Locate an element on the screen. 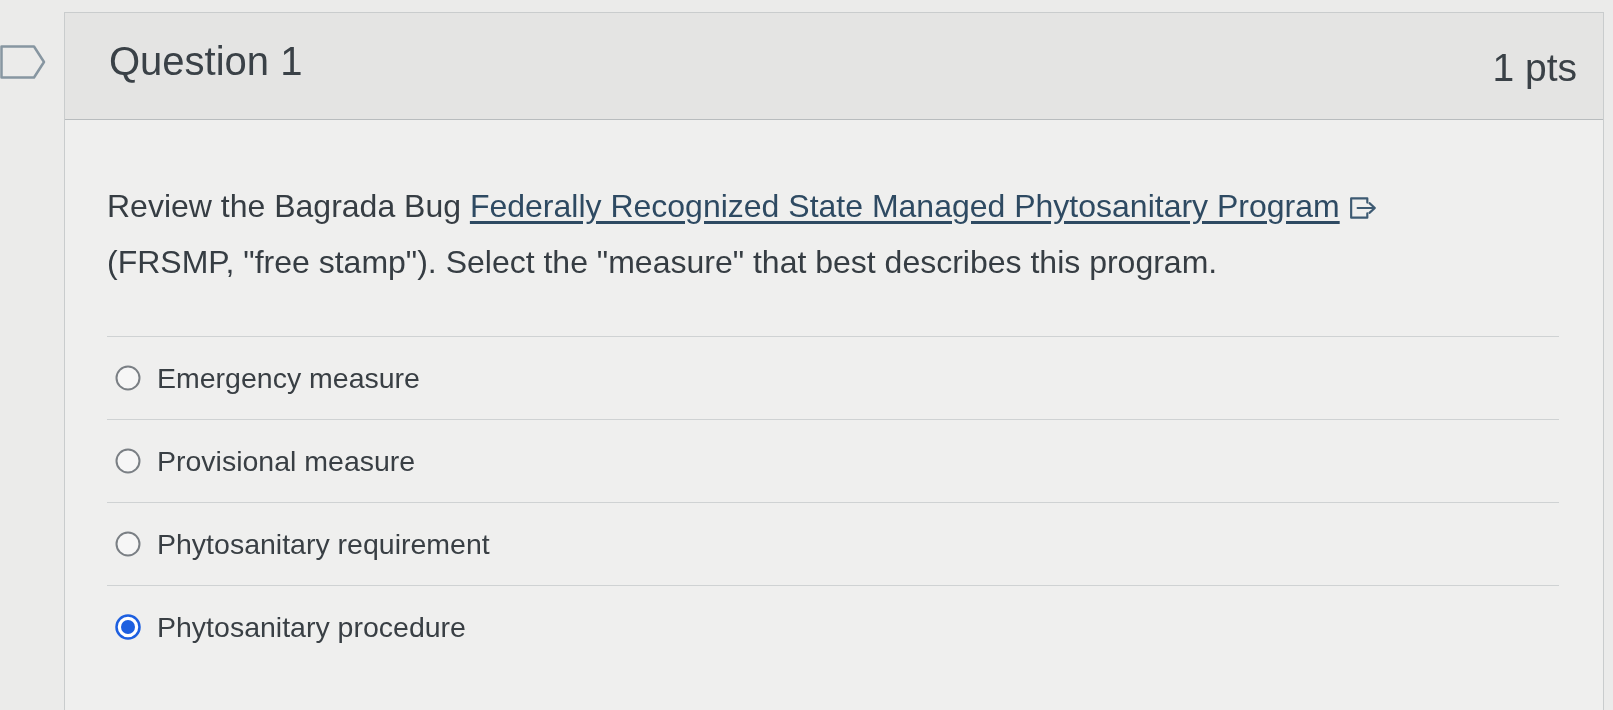  external-link-icon is located at coordinates (1362, 208).